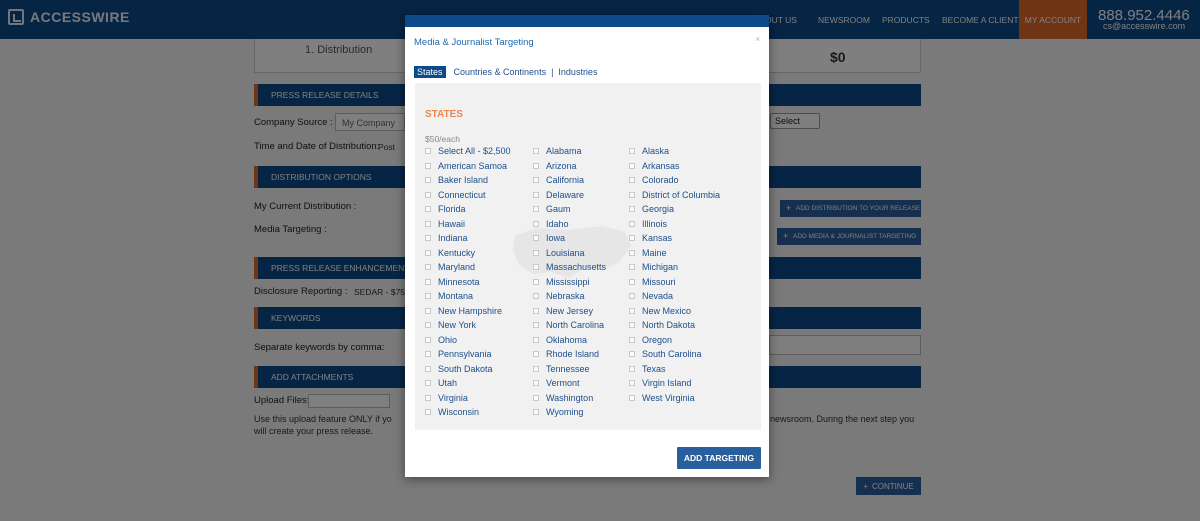 The height and width of the screenshot is (521, 1200). I want to click on state-option: Ohio, so click(468, 340).